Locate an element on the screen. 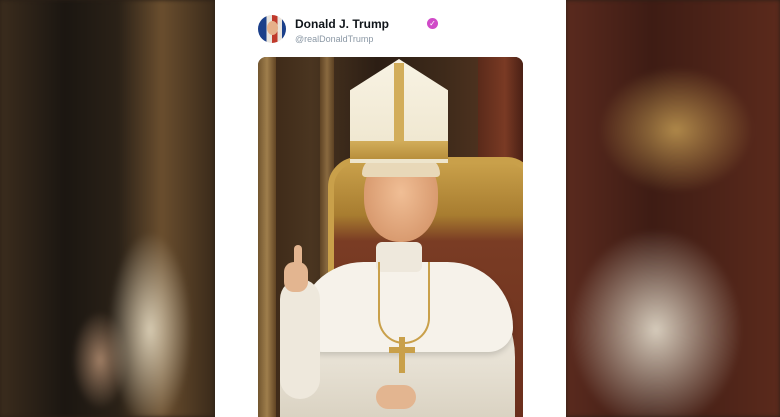 This screenshot has height=417, width=780. cross-icon is located at coordinates (402, 355).